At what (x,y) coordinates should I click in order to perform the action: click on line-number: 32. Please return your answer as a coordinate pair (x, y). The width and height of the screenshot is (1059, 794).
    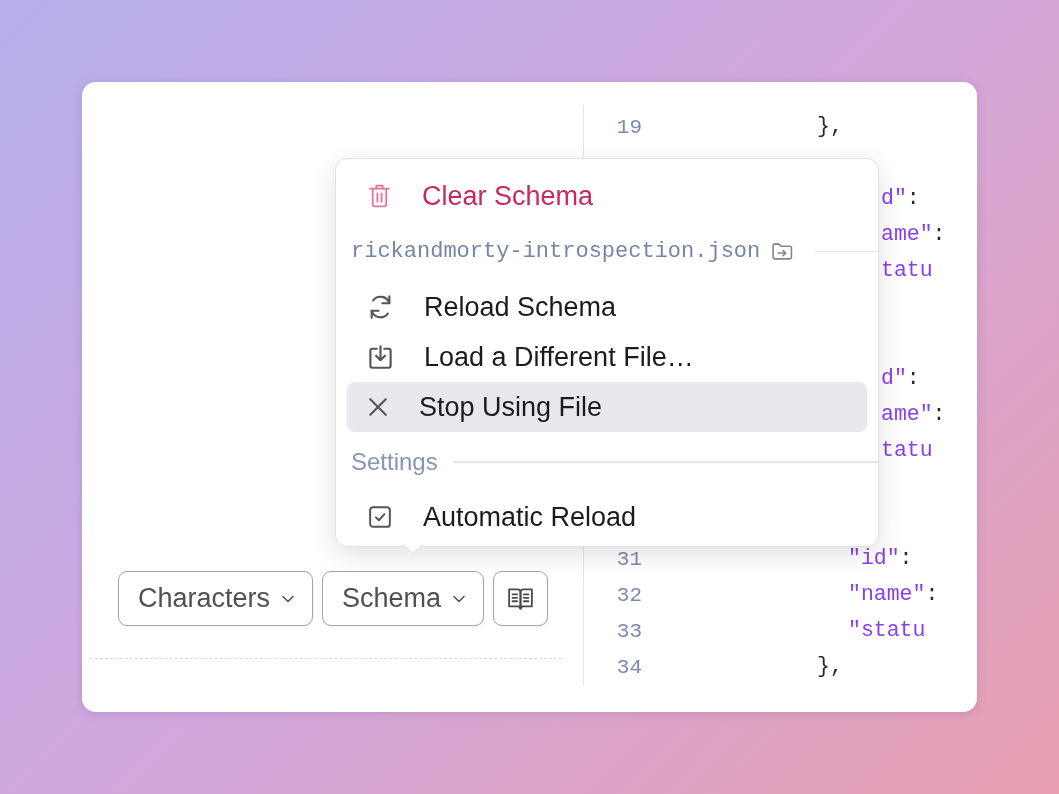
    Looking at the image, I should click on (629, 595).